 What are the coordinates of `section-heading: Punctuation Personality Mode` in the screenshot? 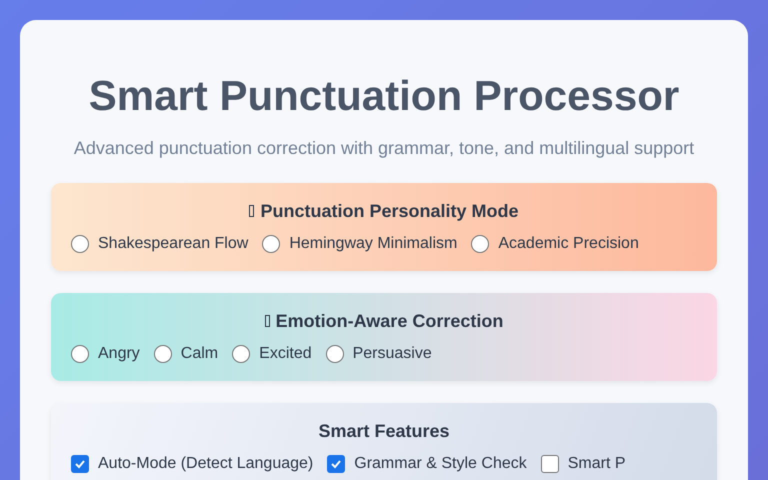 It's located at (389, 211).